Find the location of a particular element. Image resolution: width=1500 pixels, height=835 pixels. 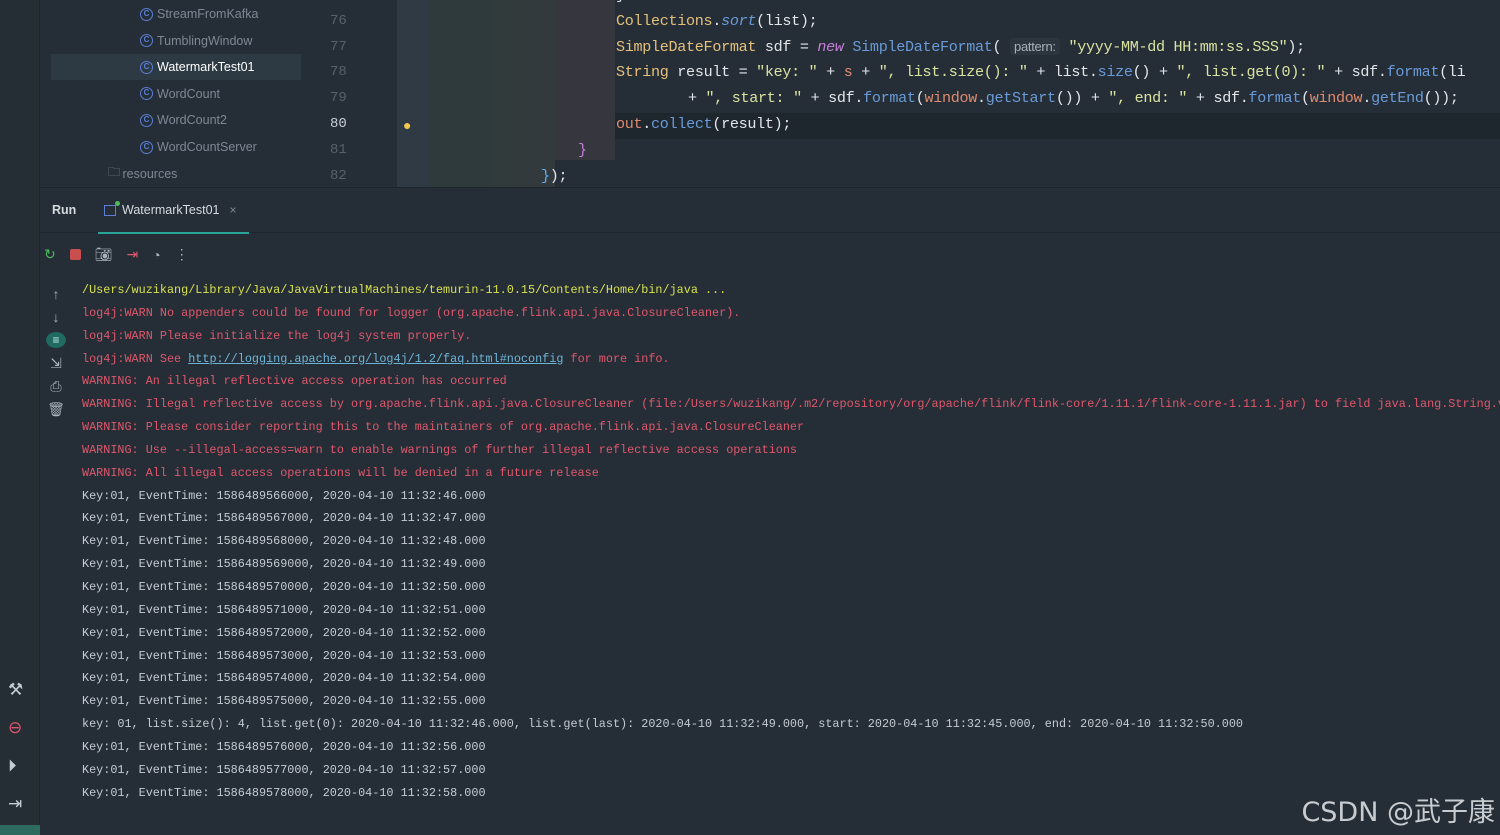

clear-trash-icon: 🗑︎ is located at coordinates (56, 409).